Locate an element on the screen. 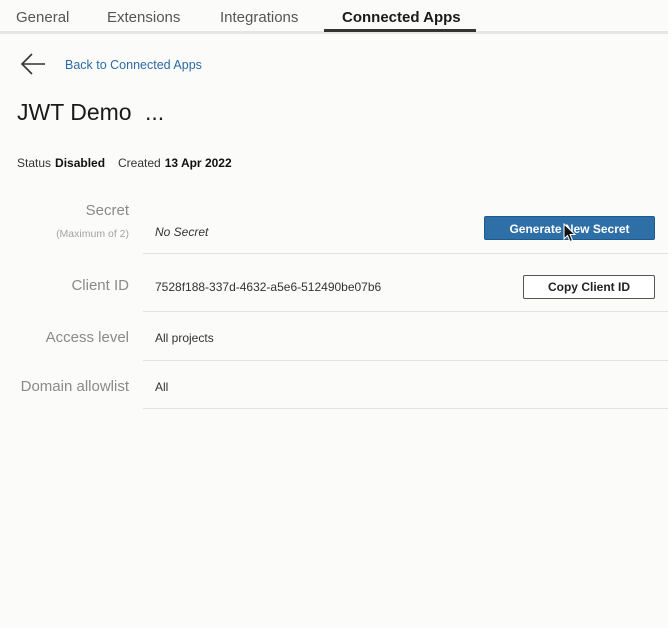 The height and width of the screenshot is (628, 668). tab-connected-apps: Connected Apps is located at coordinates (401, 17).